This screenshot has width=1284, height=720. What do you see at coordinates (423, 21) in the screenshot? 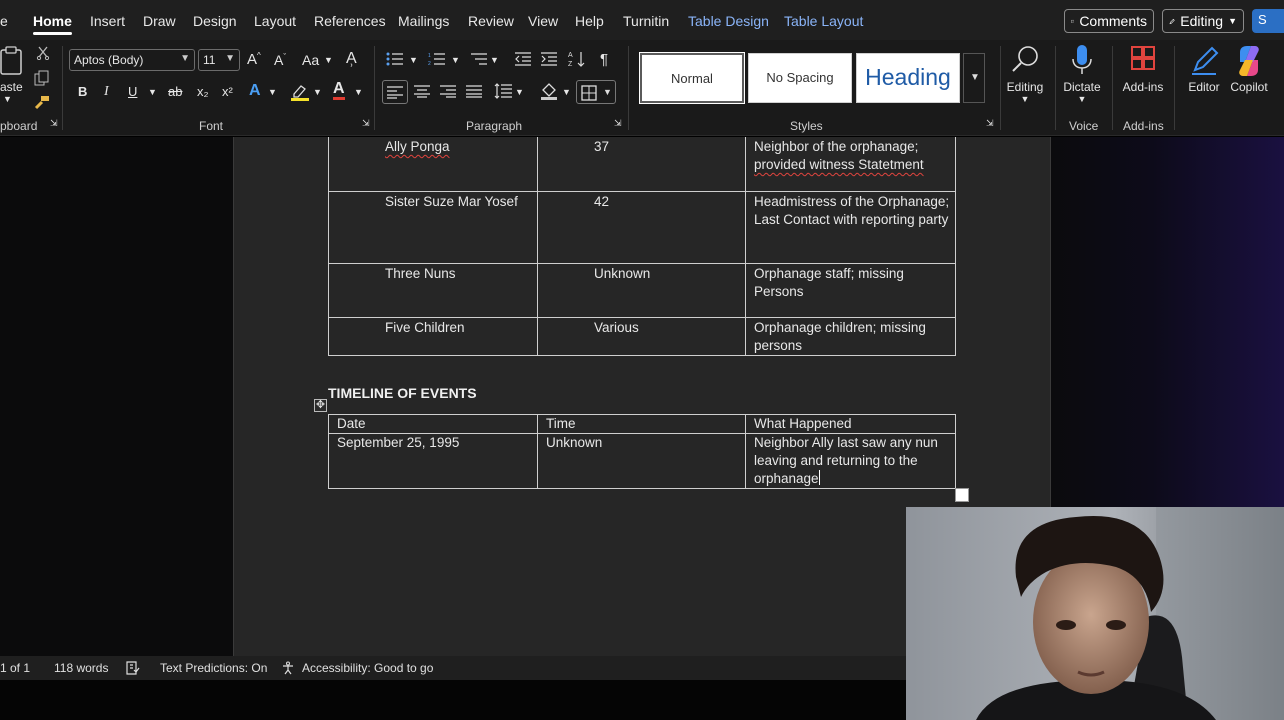
I see `tab-mailings: Mailings` at bounding box center [423, 21].